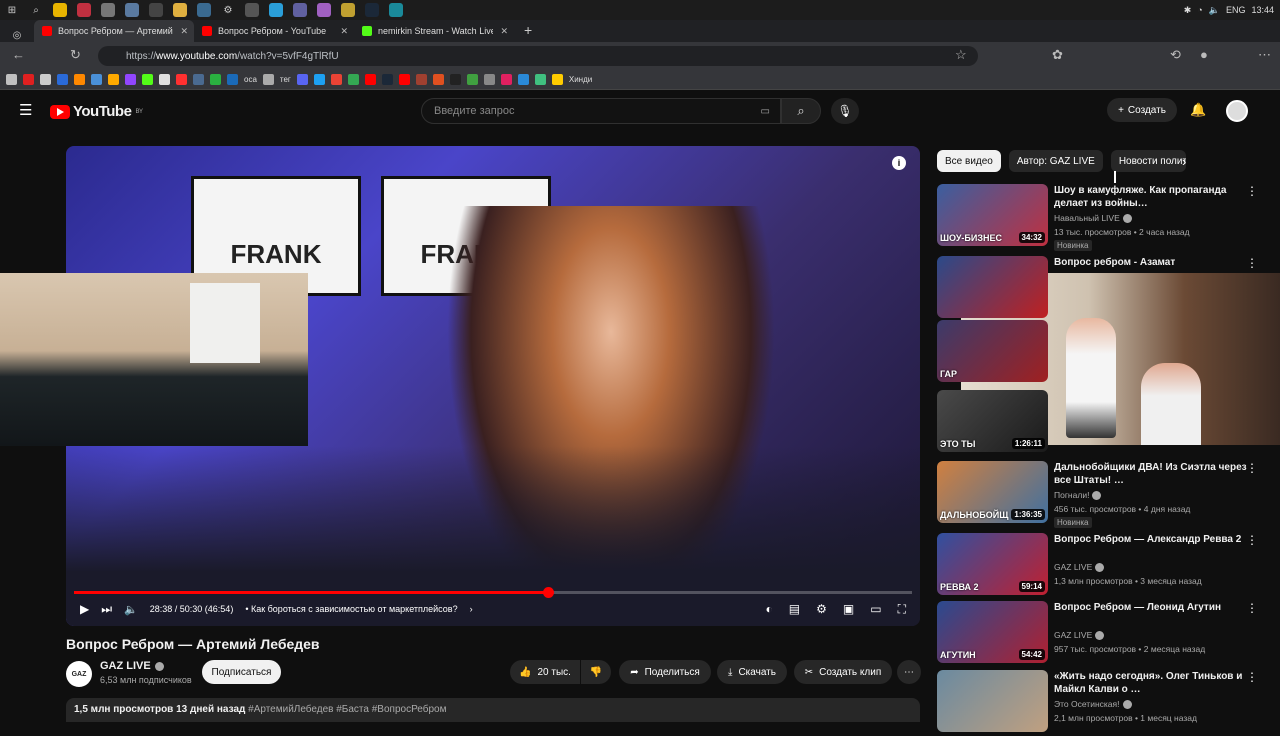 Image resolution: width=1280 pixels, height=736 pixels. Describe the element at coordinates (274, 31) in the screenshot. I see `browser-tab: Вопрос Ребром - YouTube ✕` at that location.